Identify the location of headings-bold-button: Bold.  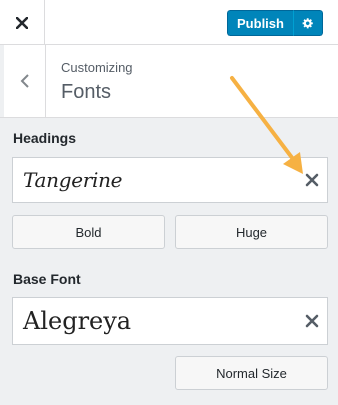
(88, 232).